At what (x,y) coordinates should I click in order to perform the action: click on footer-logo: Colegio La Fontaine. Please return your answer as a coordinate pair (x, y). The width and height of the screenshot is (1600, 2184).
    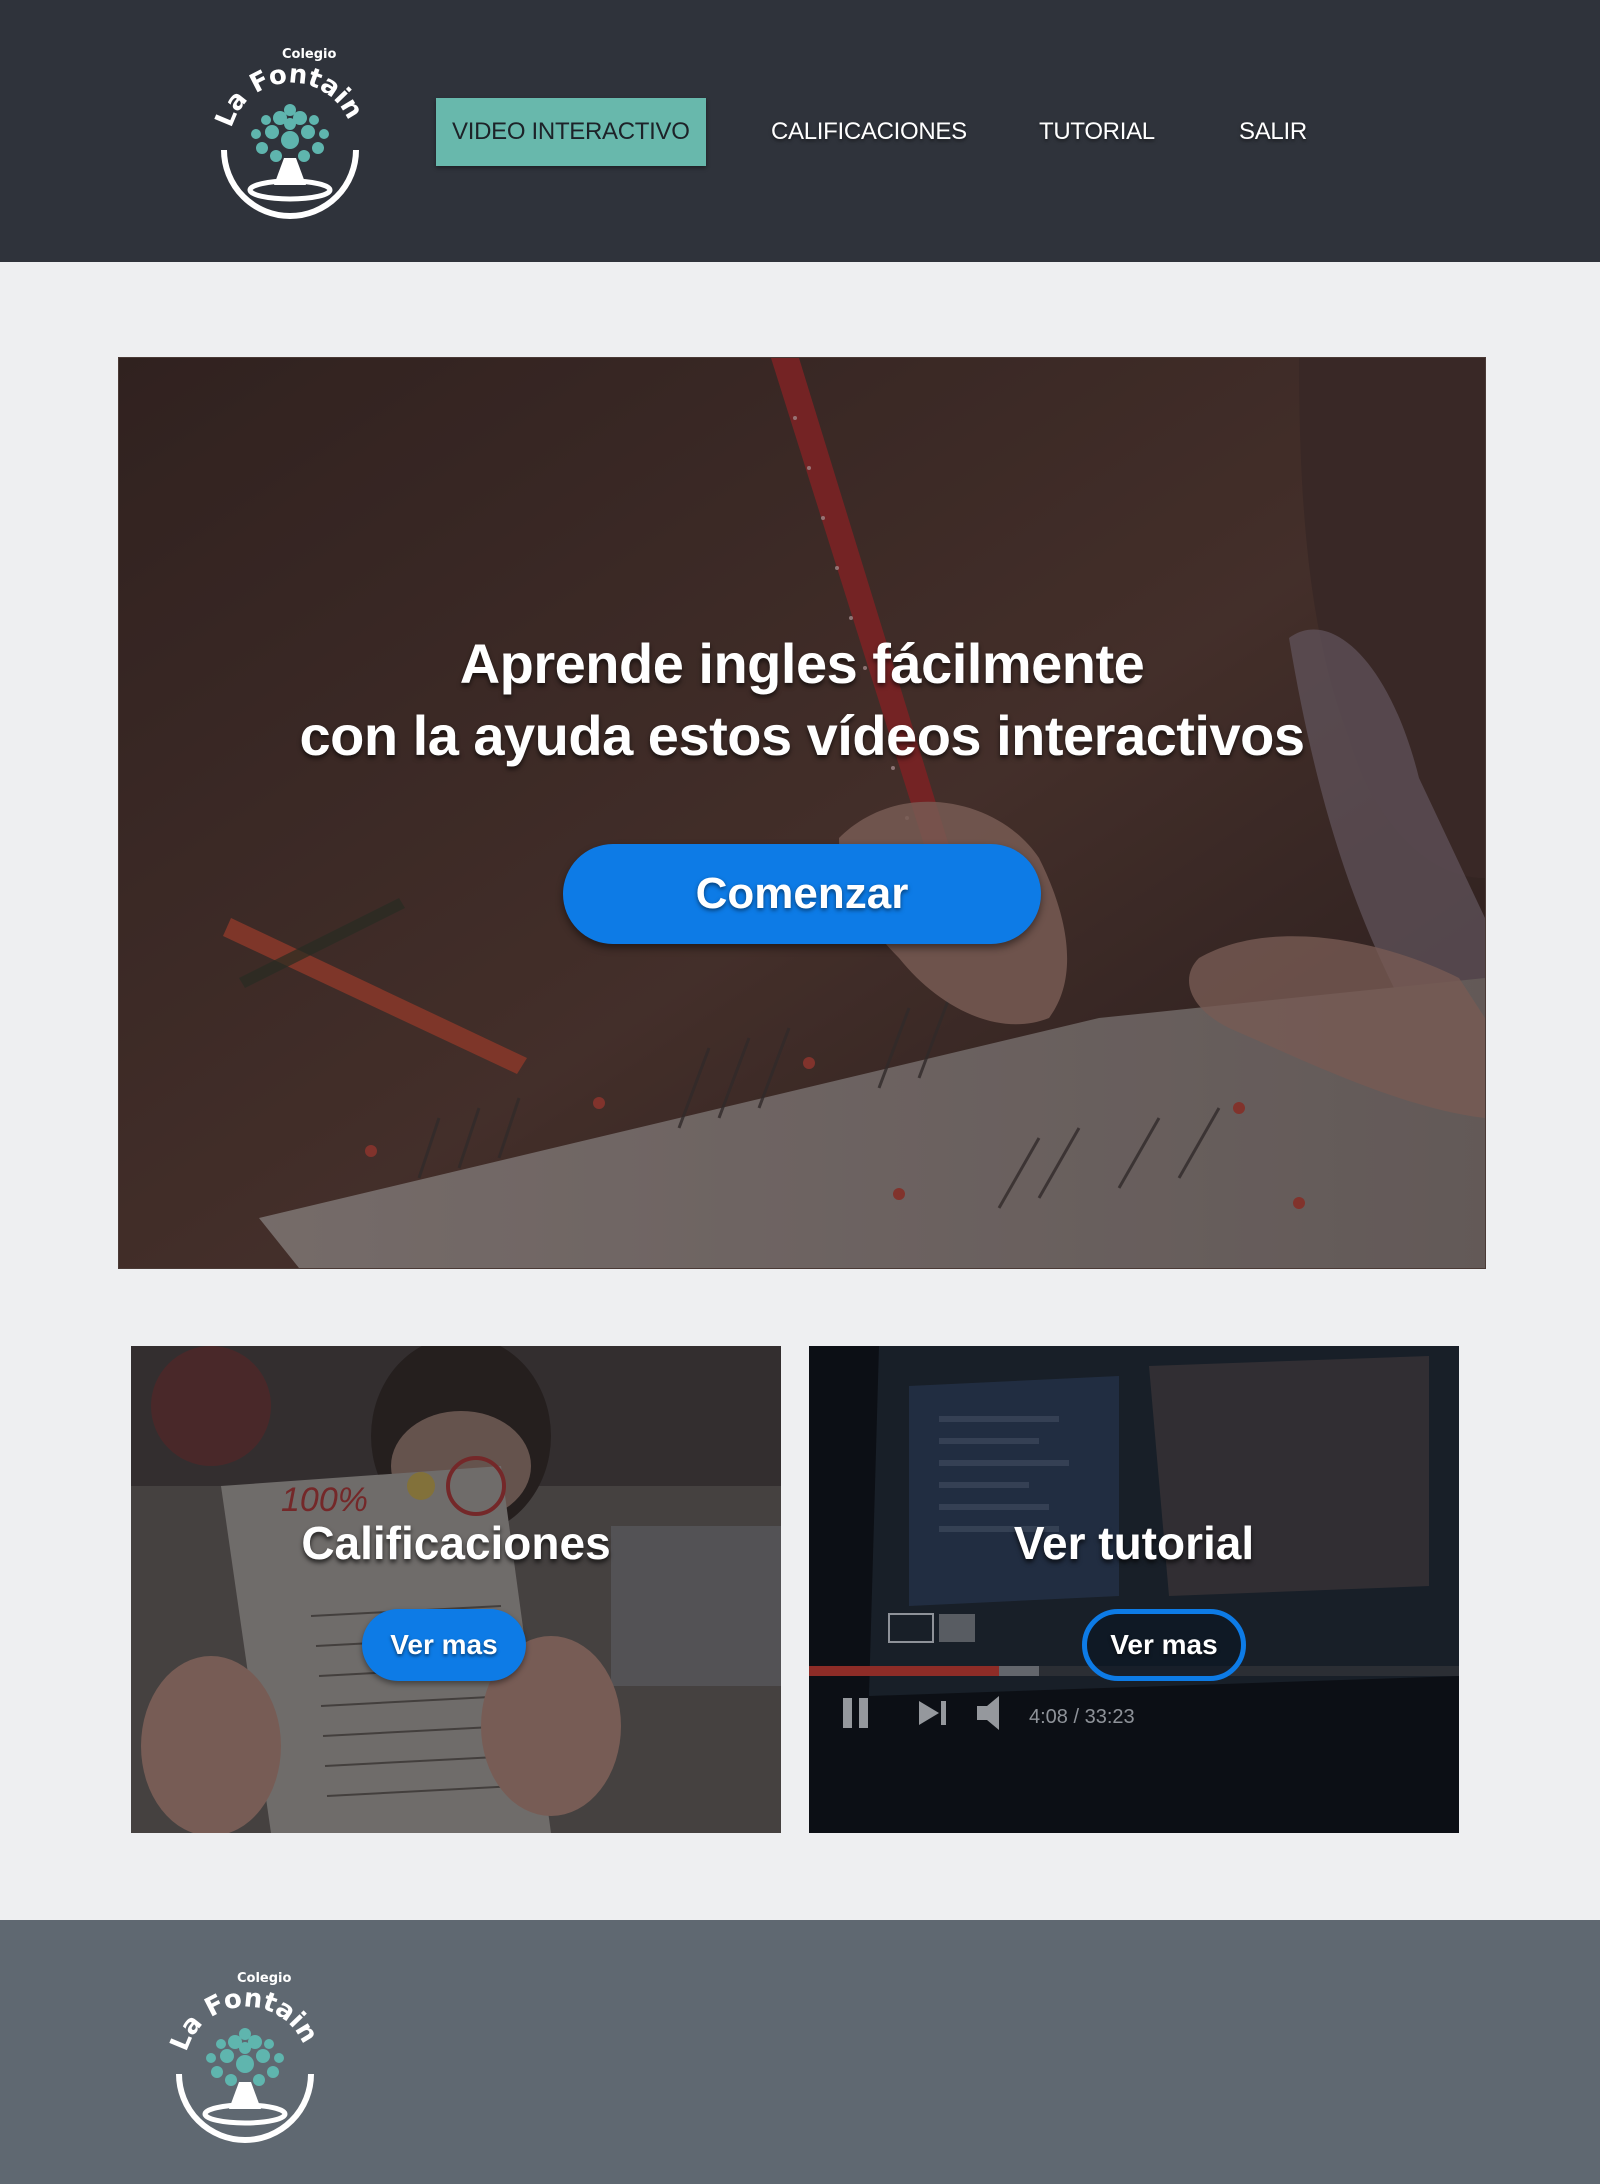
    Looking at the image, I should click on (240, 2042).